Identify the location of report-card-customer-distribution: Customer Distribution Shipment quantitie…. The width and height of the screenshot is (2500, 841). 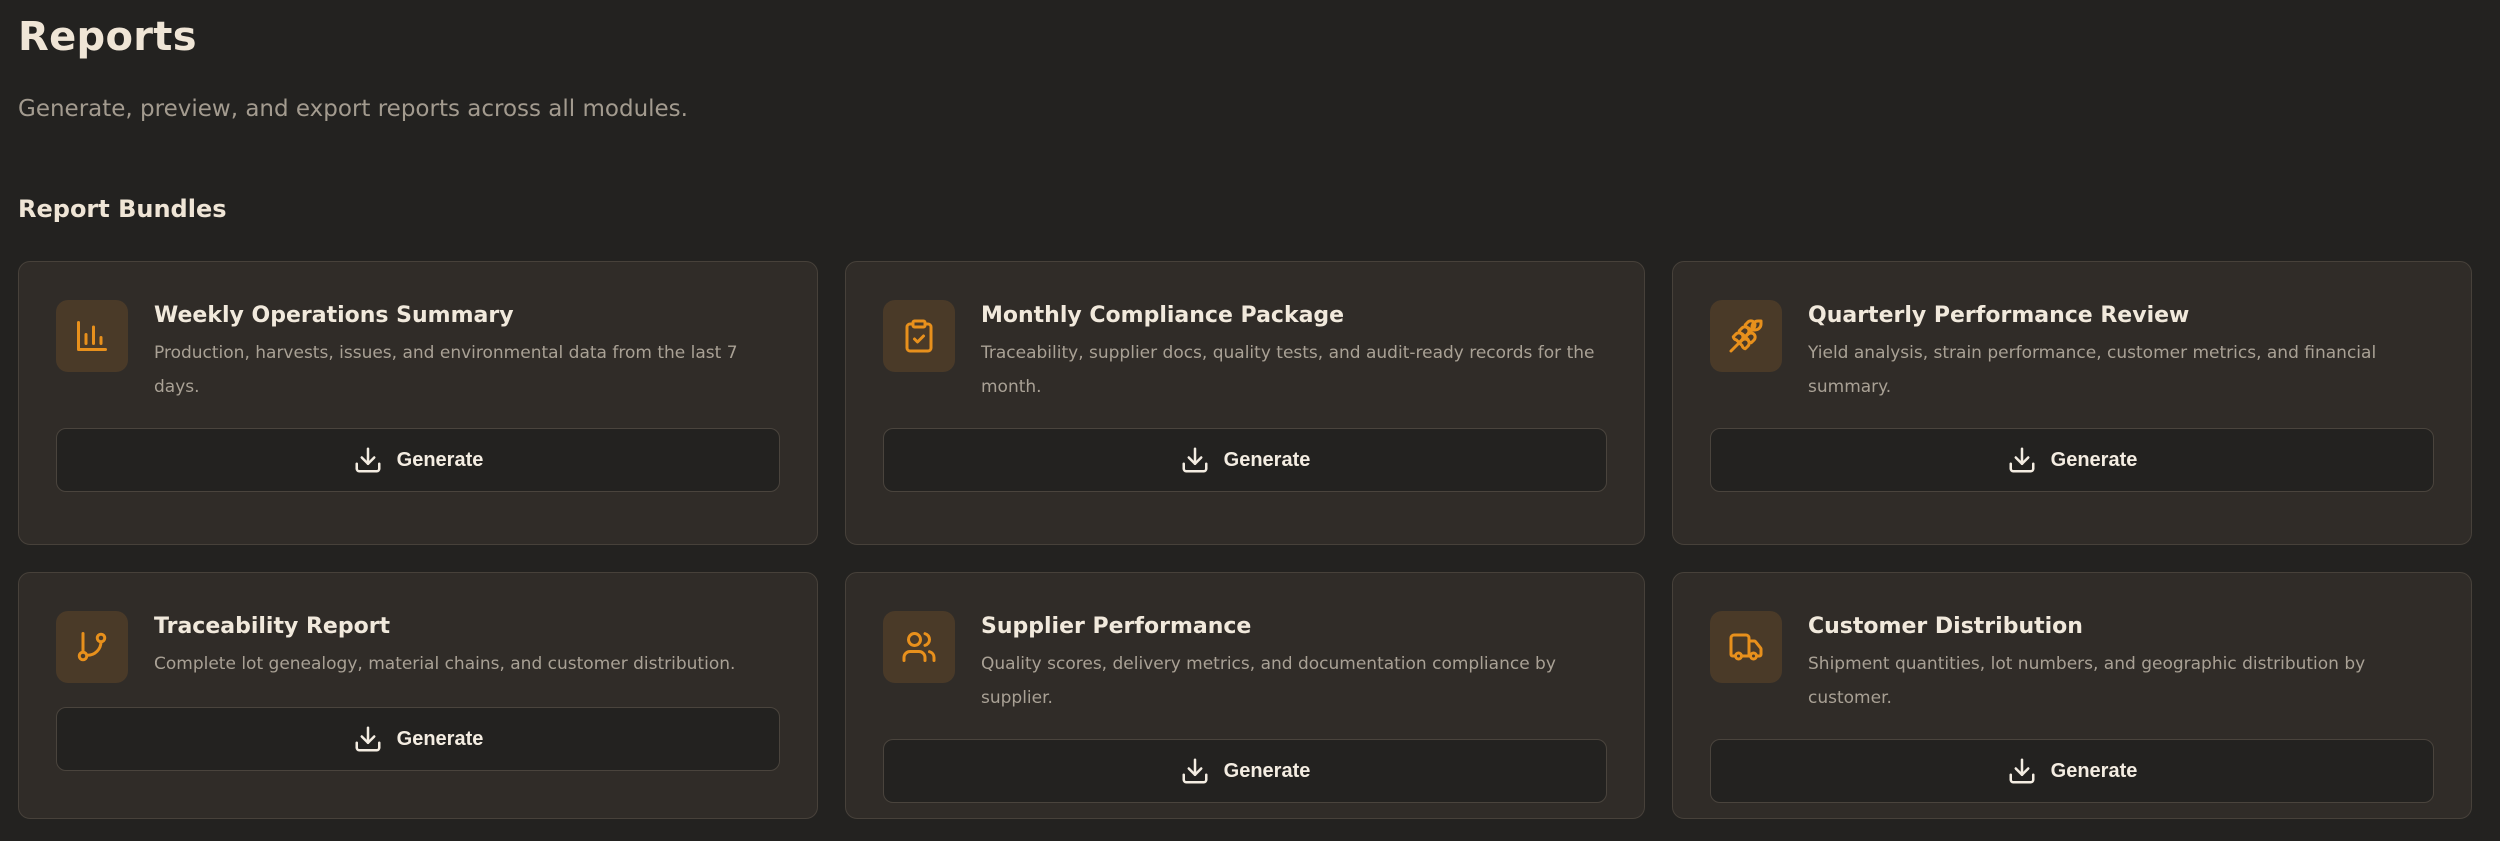
(2072, 695).